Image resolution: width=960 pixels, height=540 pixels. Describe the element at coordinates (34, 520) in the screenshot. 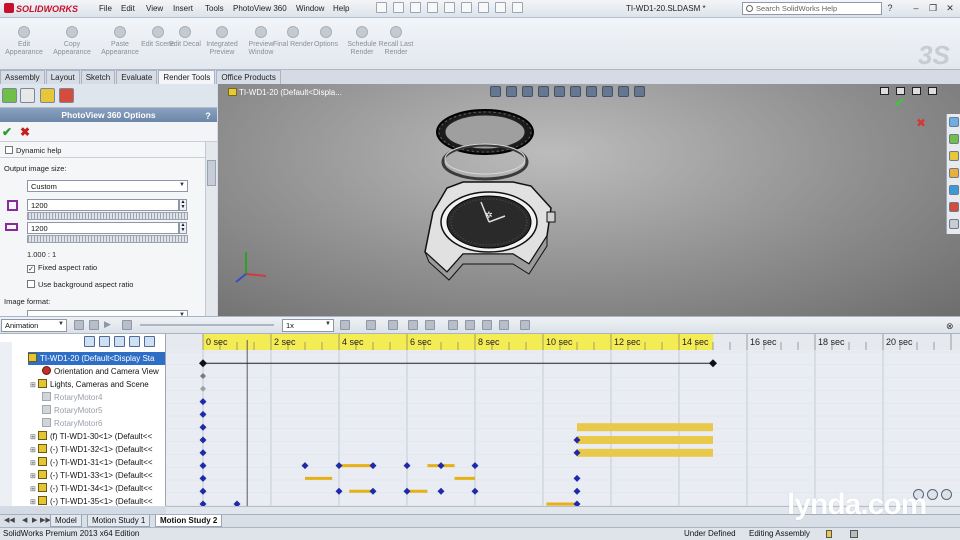

I see `next-tab-icon: ▶` at that location.